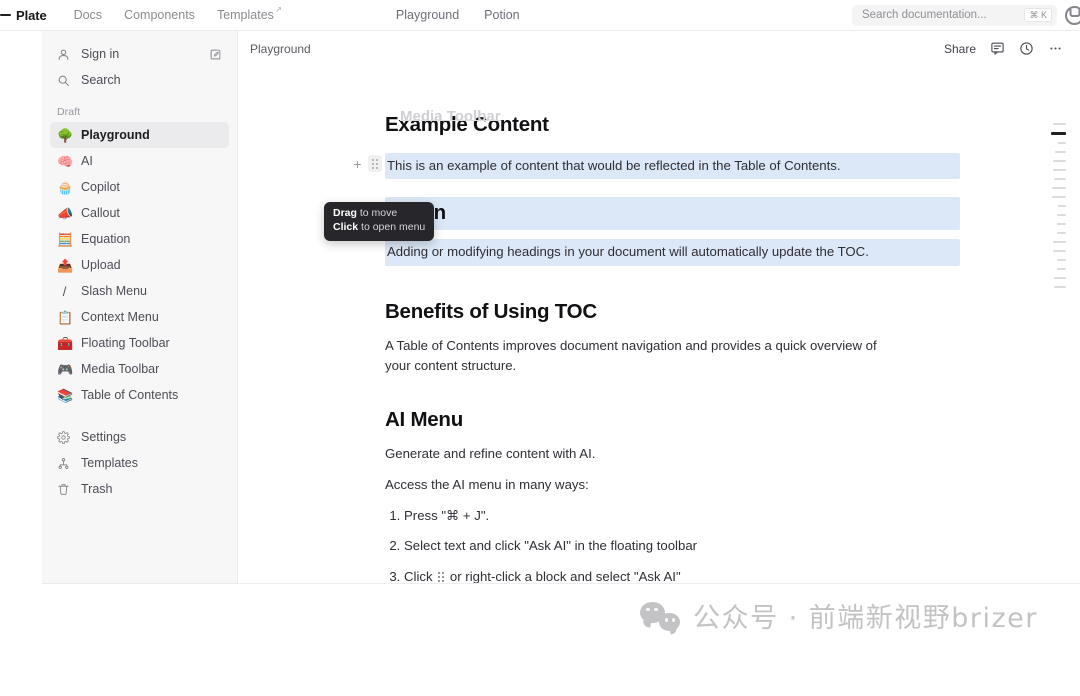 This screenshot has width=1080, height=696. I want to click on sidebar-item-context-menu: 📋 Context Menu, so click(139, 317).